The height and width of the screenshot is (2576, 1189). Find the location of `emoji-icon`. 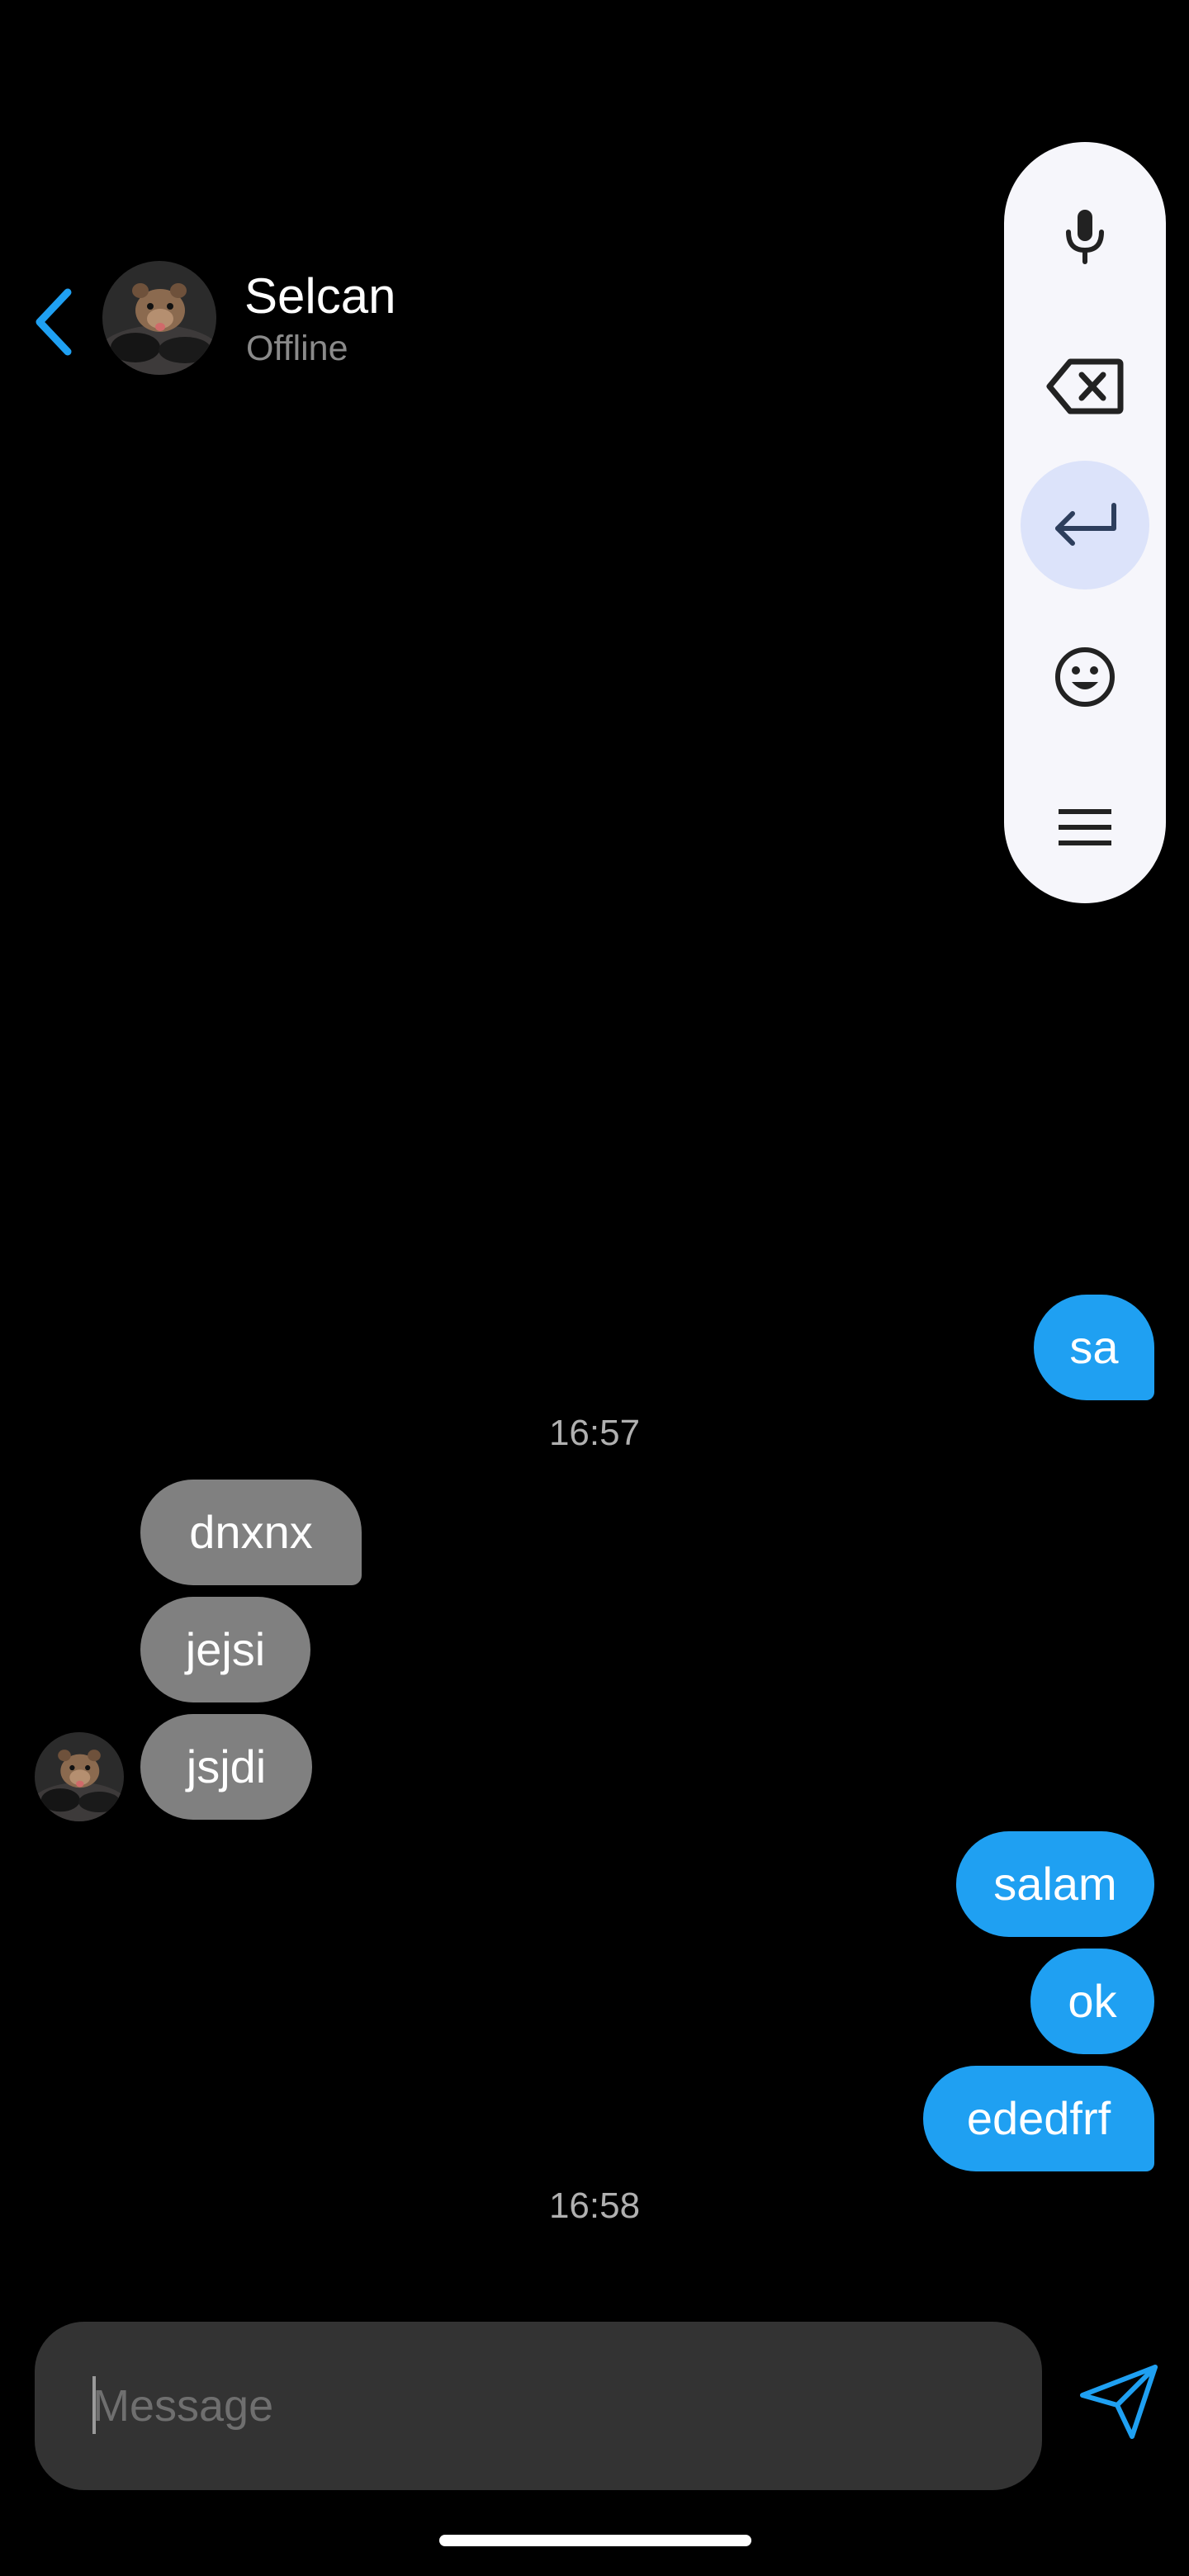

emoji-icon is located at coordinates (1085, 677).